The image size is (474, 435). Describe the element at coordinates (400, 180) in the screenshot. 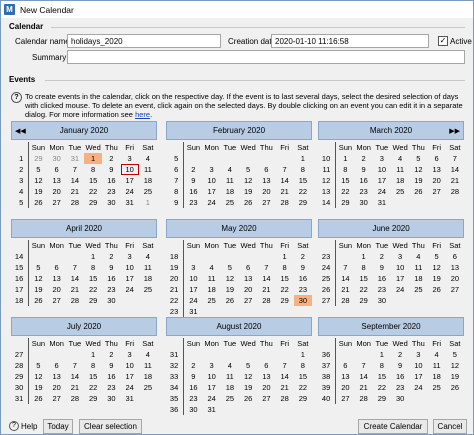

I see `day-cell: 18` at that location.